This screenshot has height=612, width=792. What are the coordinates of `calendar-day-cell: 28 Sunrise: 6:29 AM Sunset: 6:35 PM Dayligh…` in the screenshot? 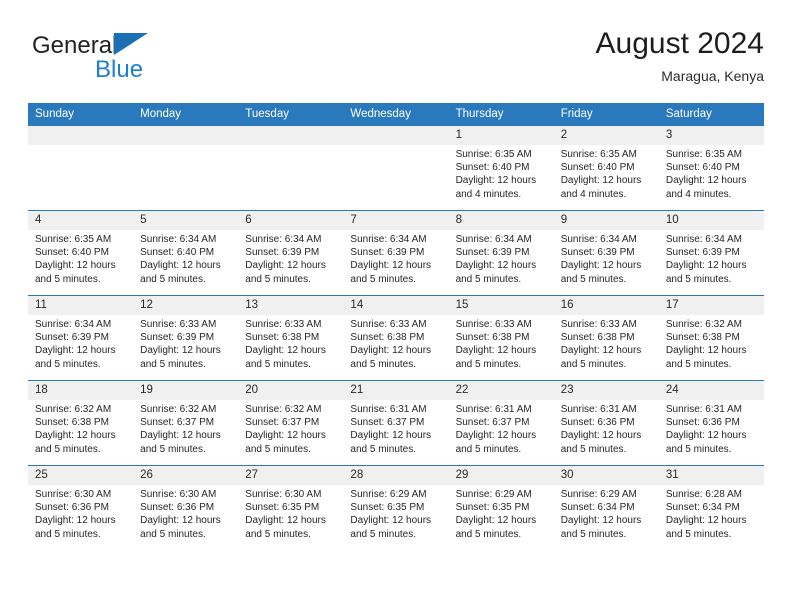 It's located at (396, 507).